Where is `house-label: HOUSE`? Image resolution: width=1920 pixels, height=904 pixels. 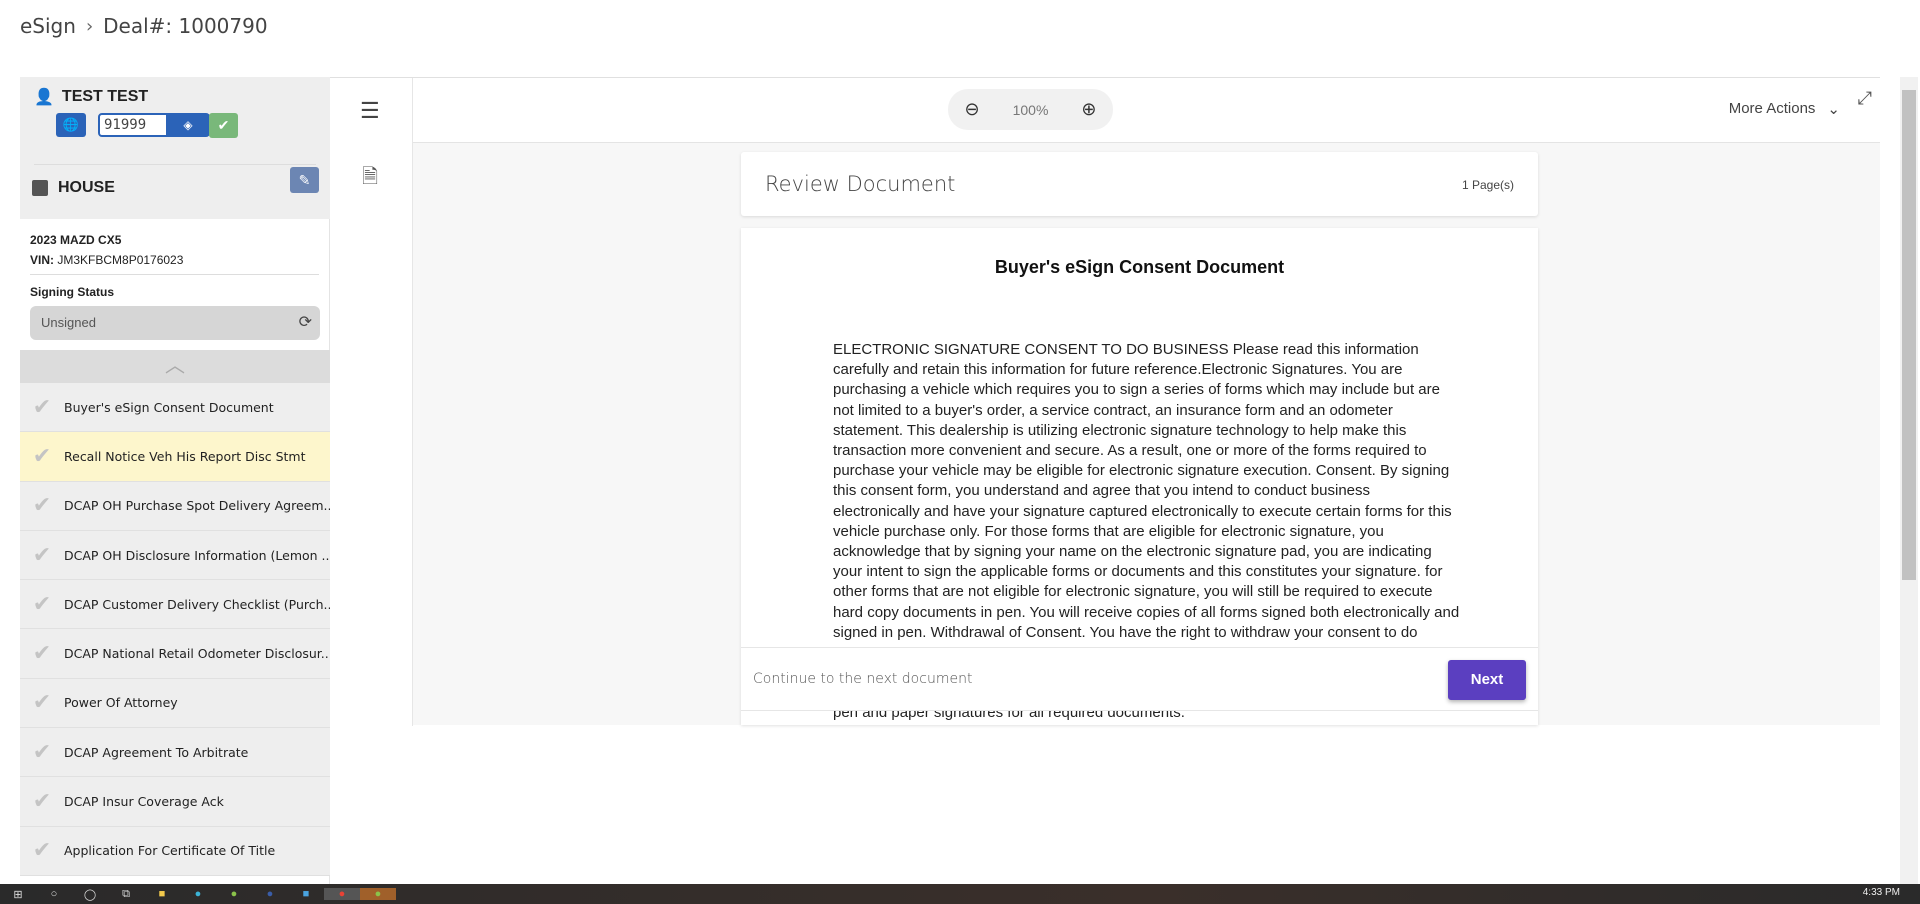
house-label: HOUSE is located at coordinates (86, 187).